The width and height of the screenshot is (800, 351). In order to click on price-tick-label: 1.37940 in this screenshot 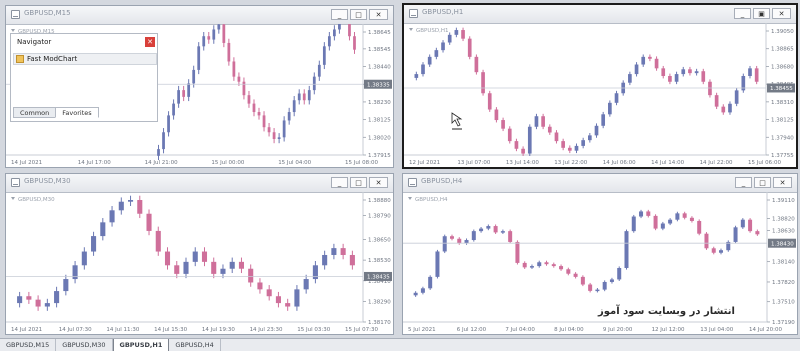, I will do `click(782, 138)`.